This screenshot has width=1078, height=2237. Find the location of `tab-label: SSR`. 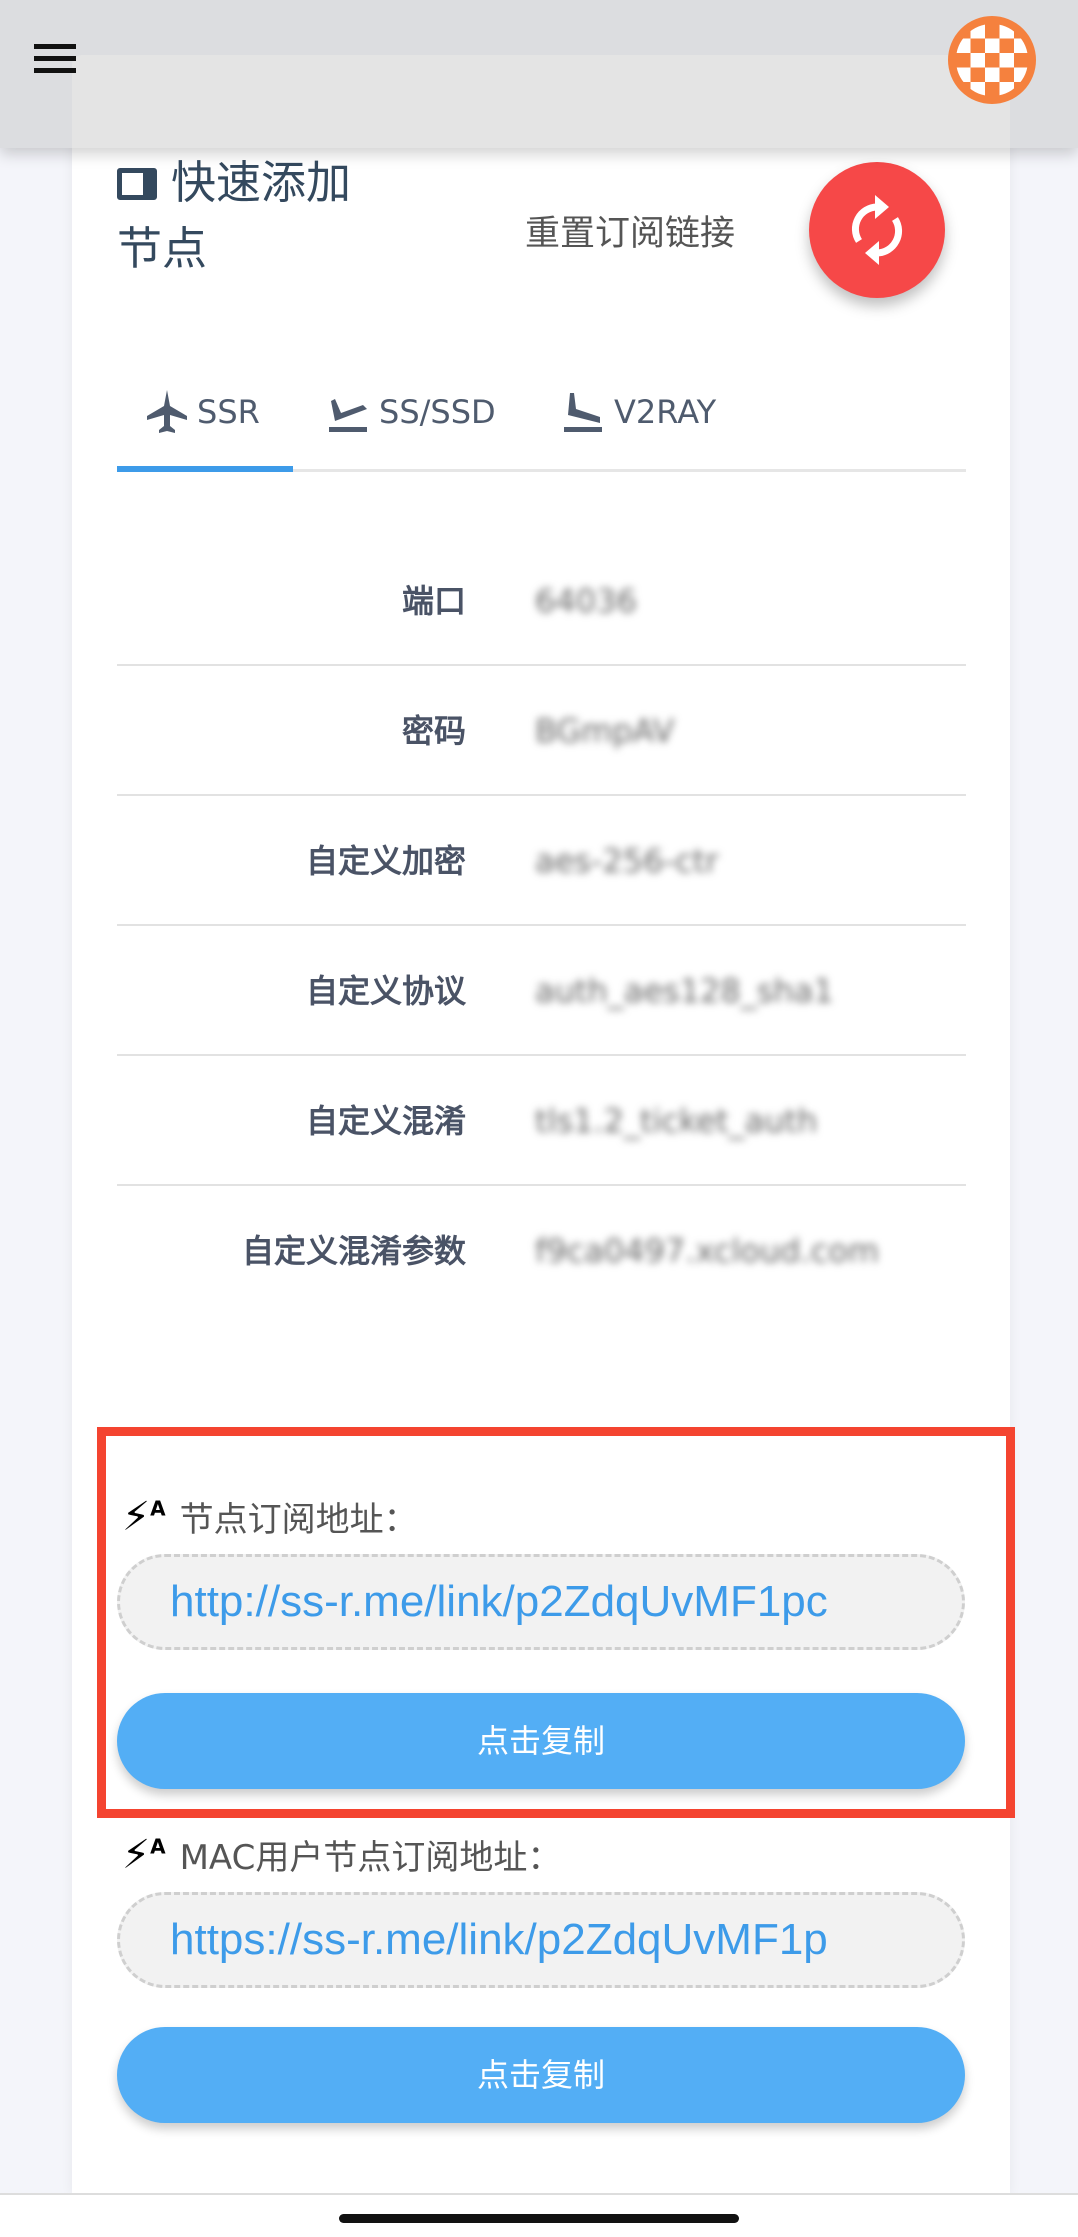

tab-label: SSR is located at coordinates (228, 412).